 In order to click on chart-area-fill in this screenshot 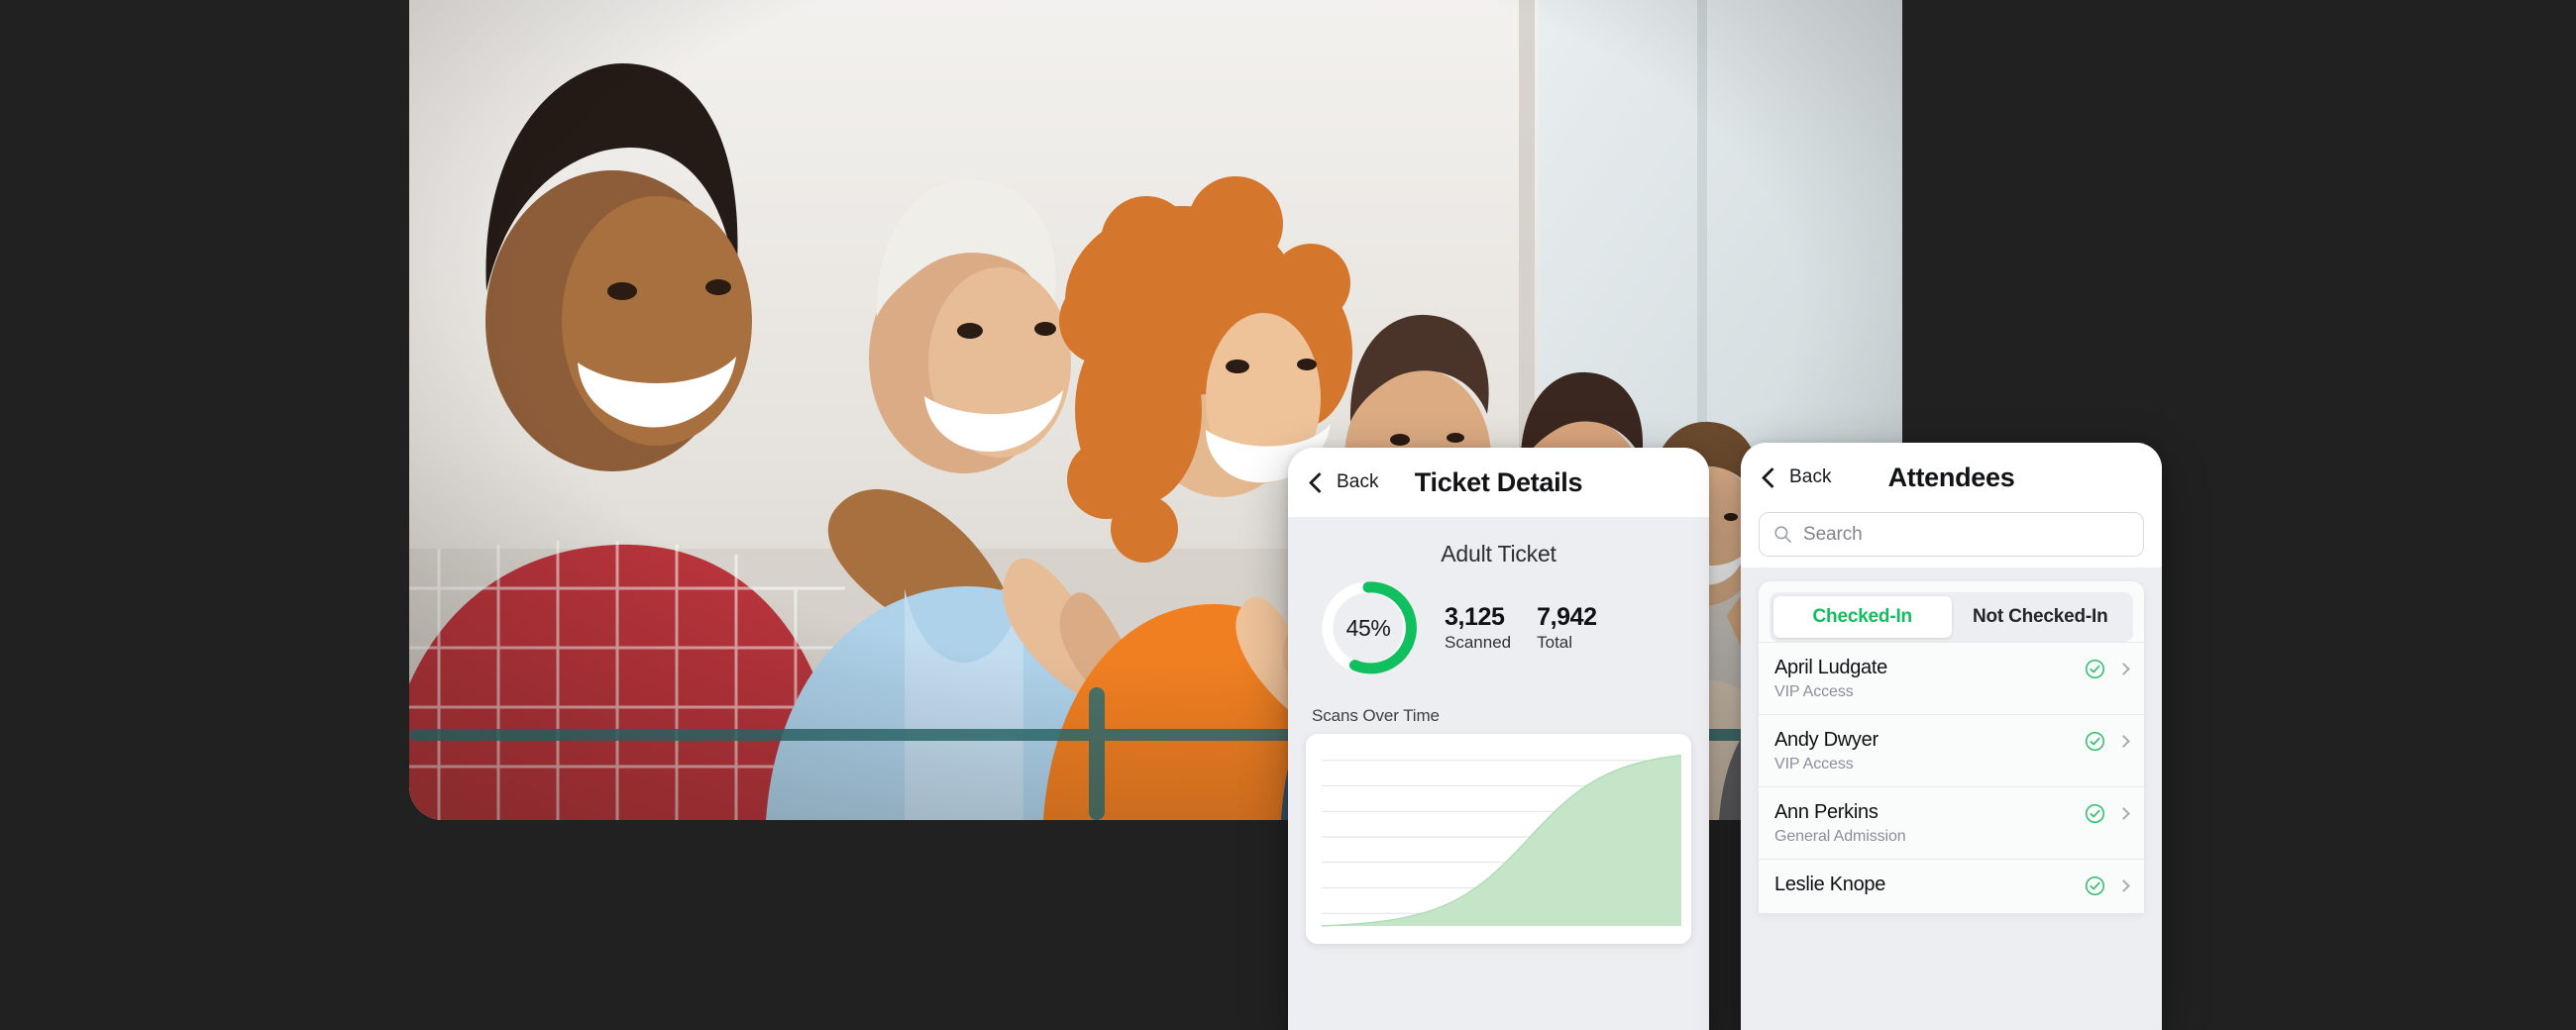, I will do `click(1501, 840)`.